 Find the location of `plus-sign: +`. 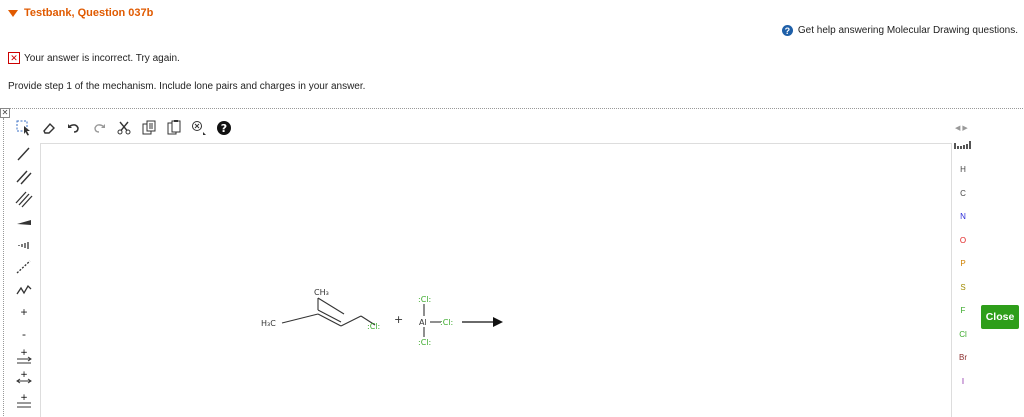

plus-sign: + is located at coordinates (398, 319).